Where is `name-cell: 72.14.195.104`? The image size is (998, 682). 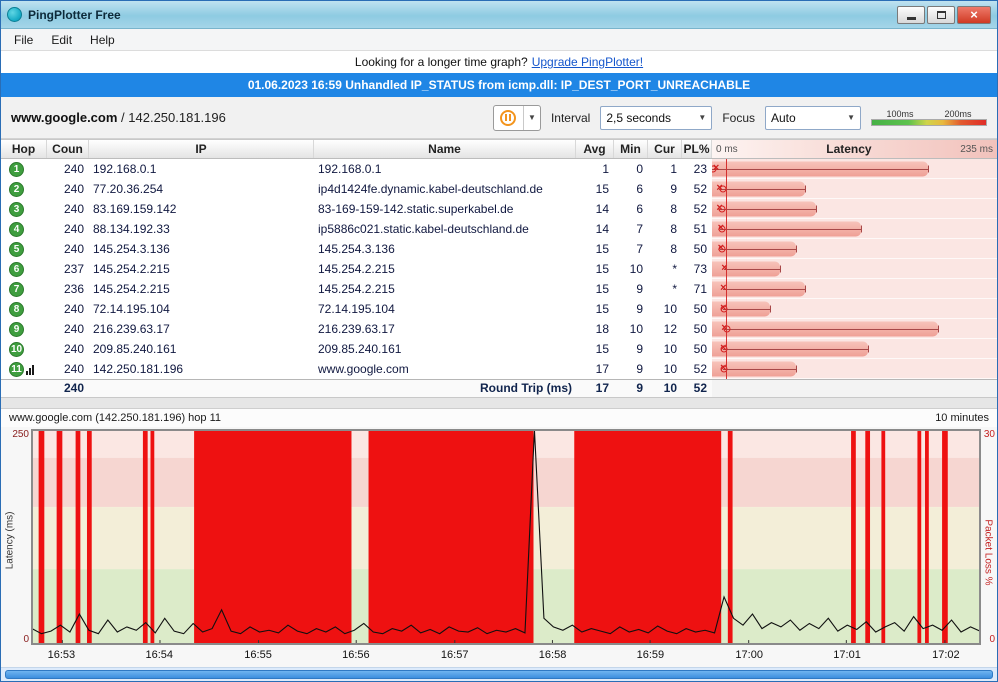
name-cell: 72.14.195.104 is located at coordinates (356, 309).